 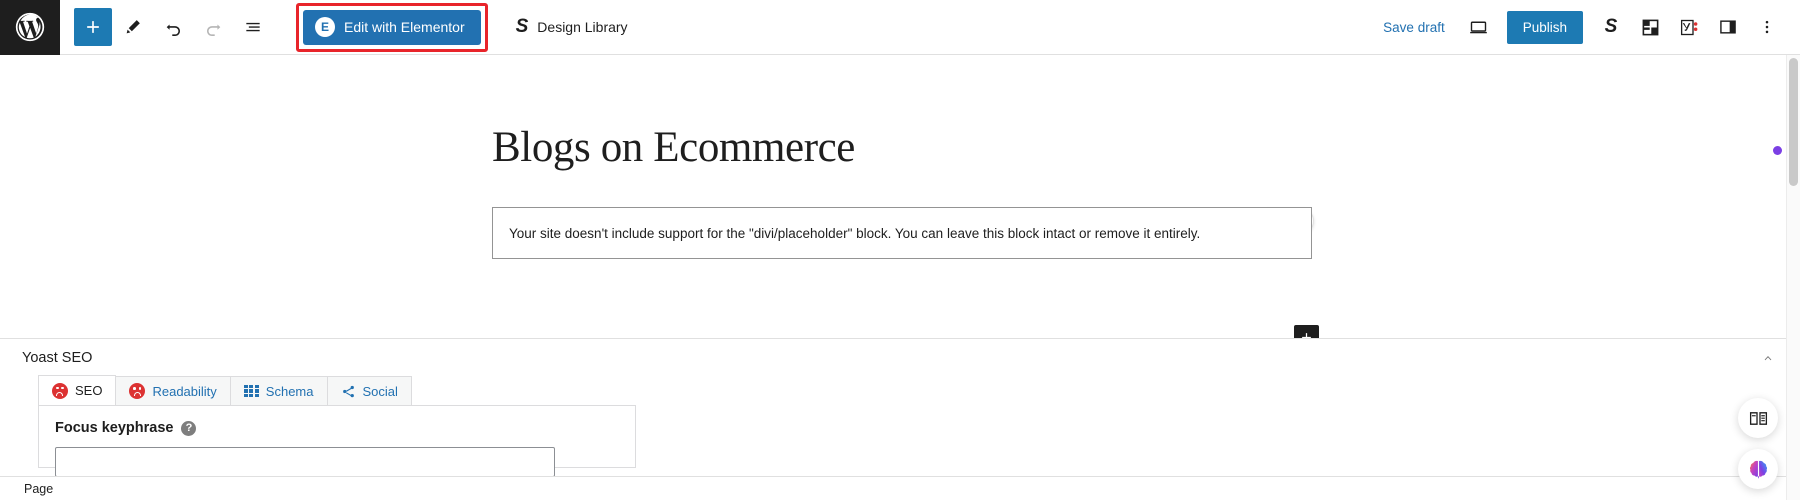 I want to click on elementor-logo-icon: E, so click(x=325, y=27).